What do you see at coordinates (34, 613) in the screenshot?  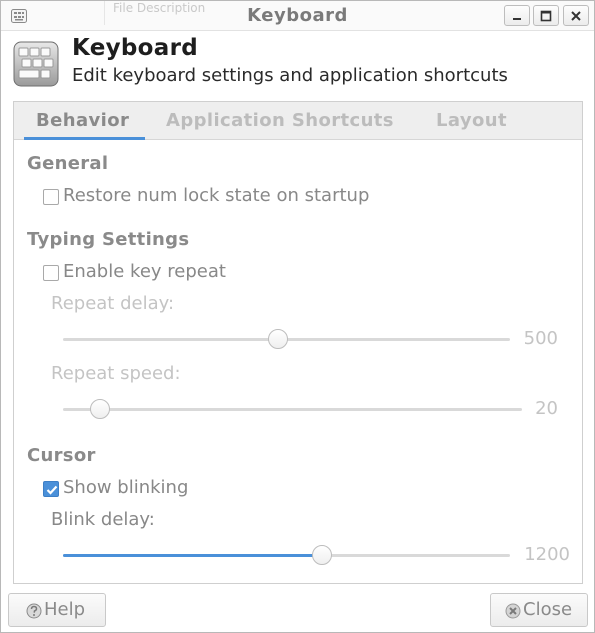 I see `help-icon` at bounding box center [34, 613].